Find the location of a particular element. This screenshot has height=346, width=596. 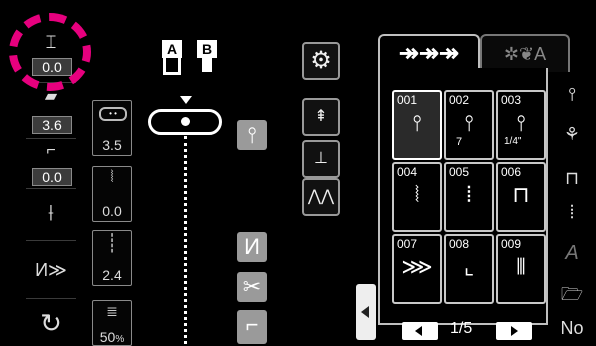

number-input-label: No is located at coordinates (572, 328).